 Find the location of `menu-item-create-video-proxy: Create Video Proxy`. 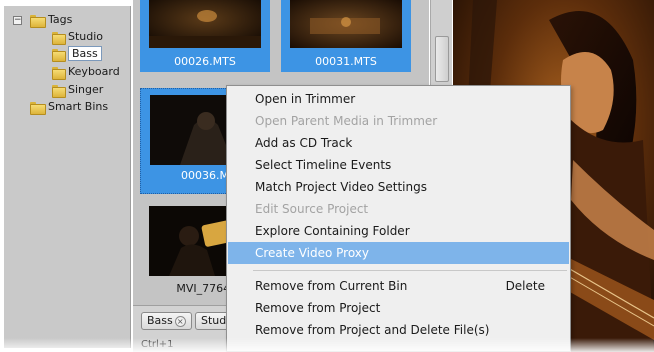

menu-item-create-video-proxy: Create Video Proxy is located at coordinates (398, 253).